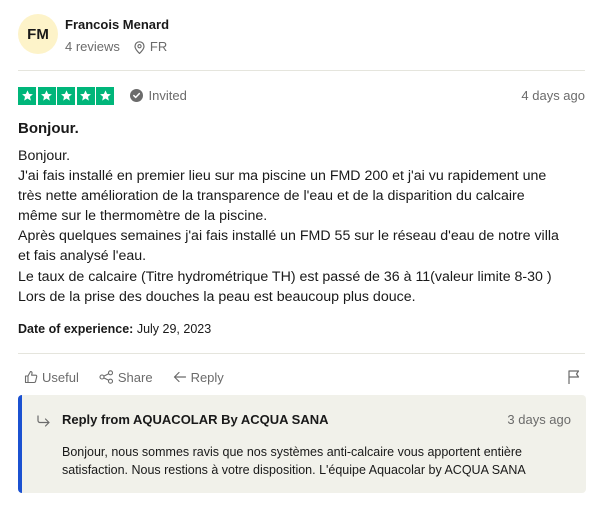  Describe the element at coordinates (136, 95) in the screenshot. I see `check-circle-icon` at that location.